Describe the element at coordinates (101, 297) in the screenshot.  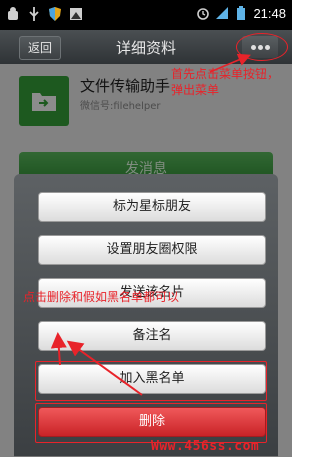
I see `annotation-middle: 点击删除和假如黑名单都可以` at that location.